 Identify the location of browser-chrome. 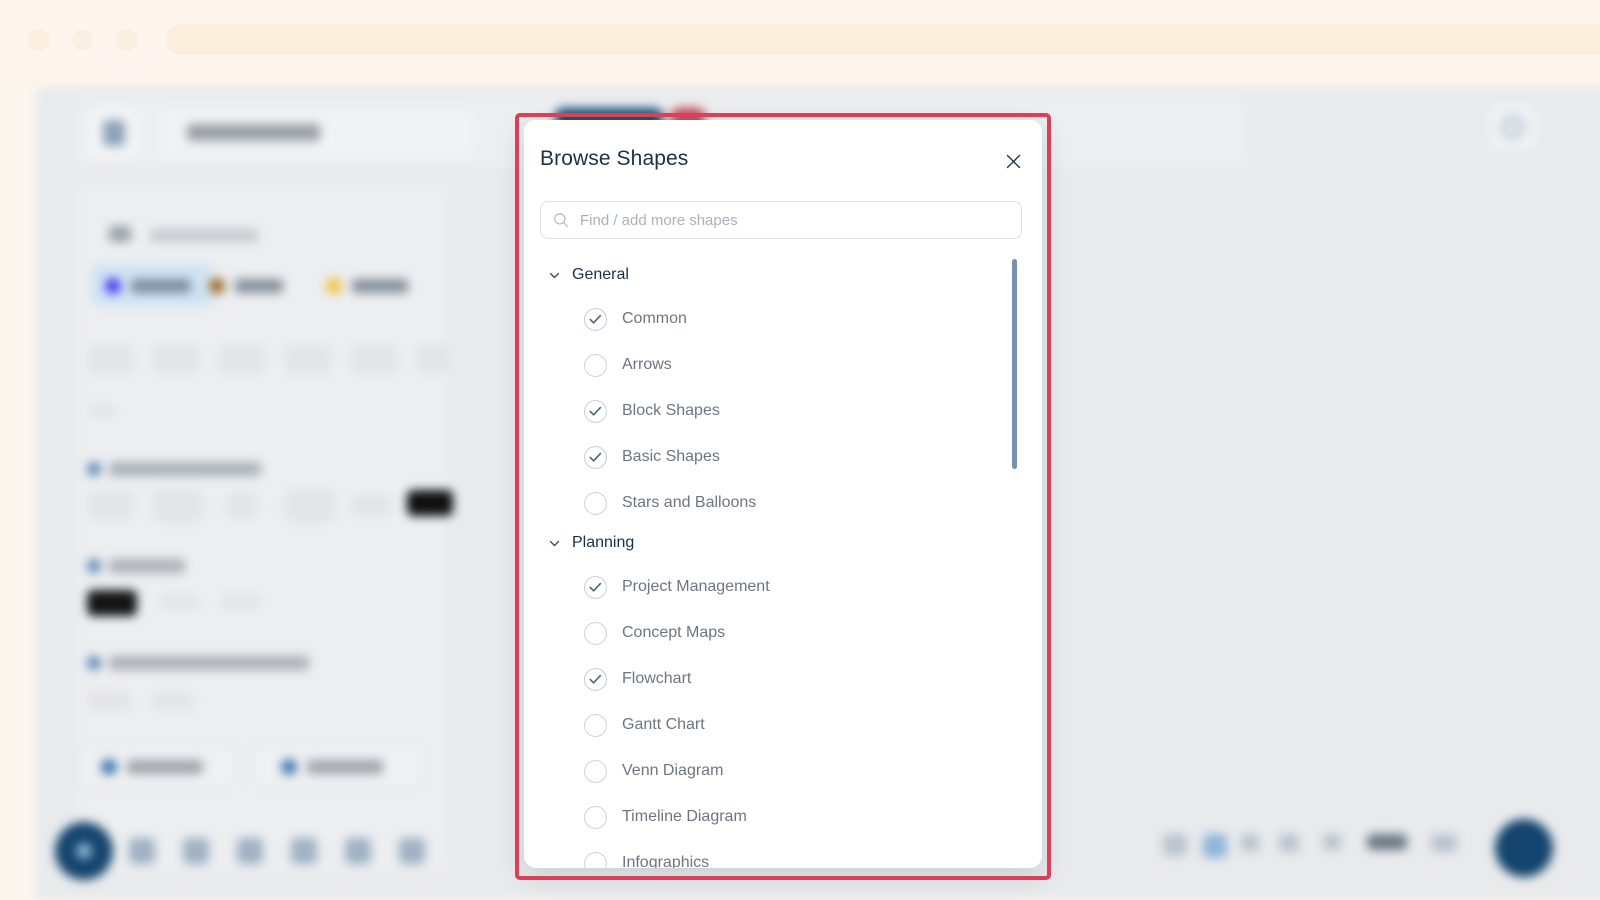
(800, 39).